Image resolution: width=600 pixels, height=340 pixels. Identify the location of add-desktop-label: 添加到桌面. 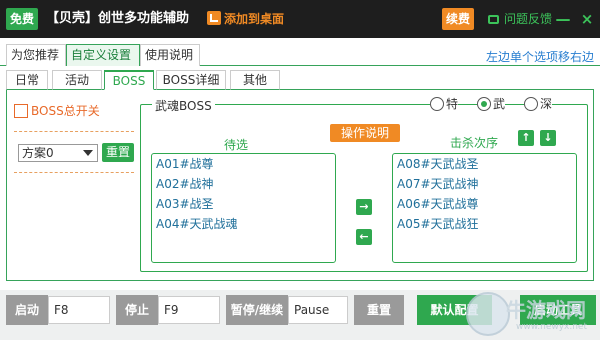
(254, 19).